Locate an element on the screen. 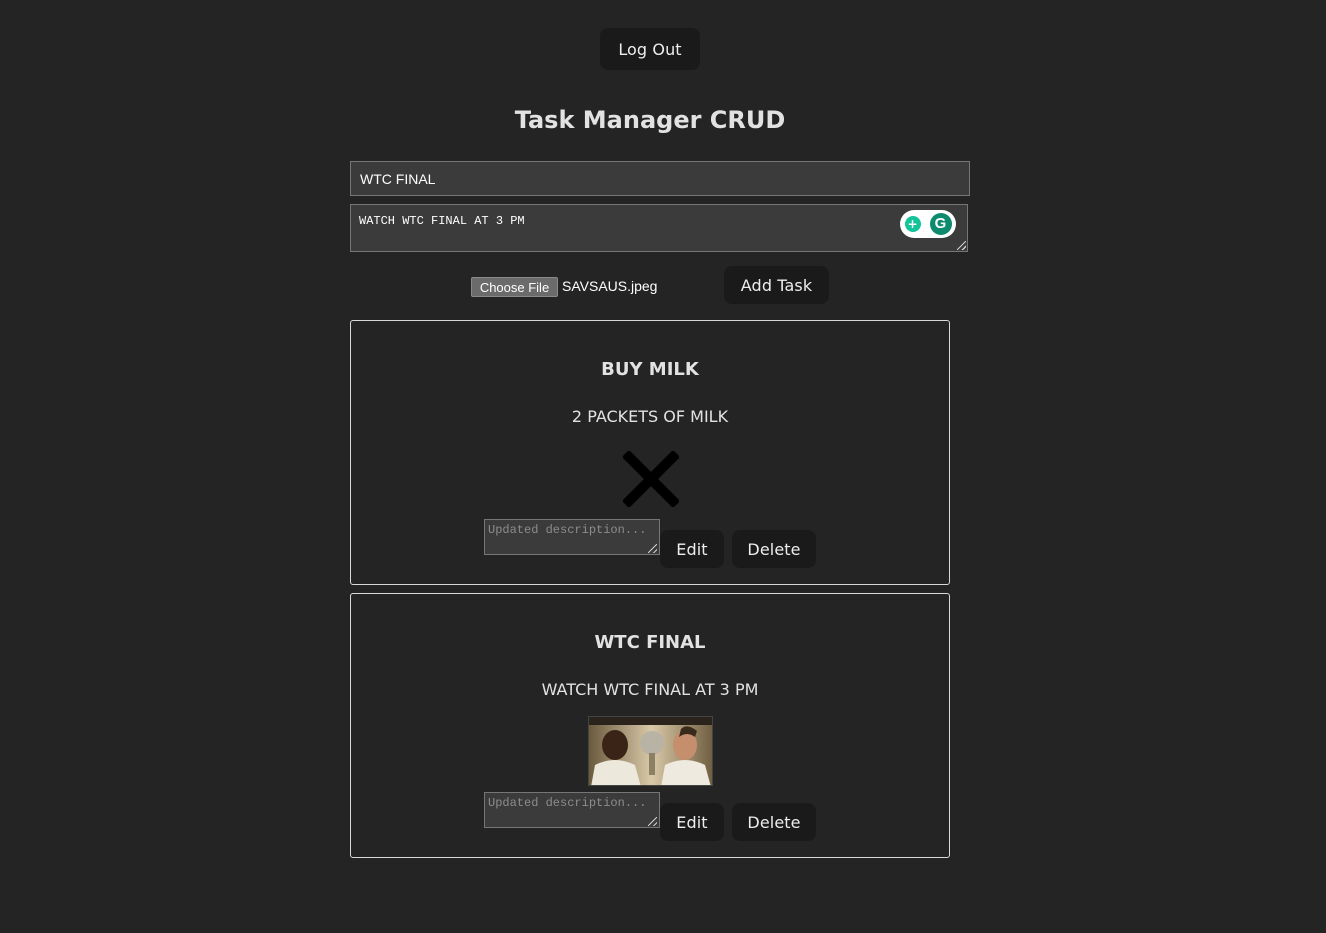  task-title: BUY MILK is located at coordinates (650, 369).